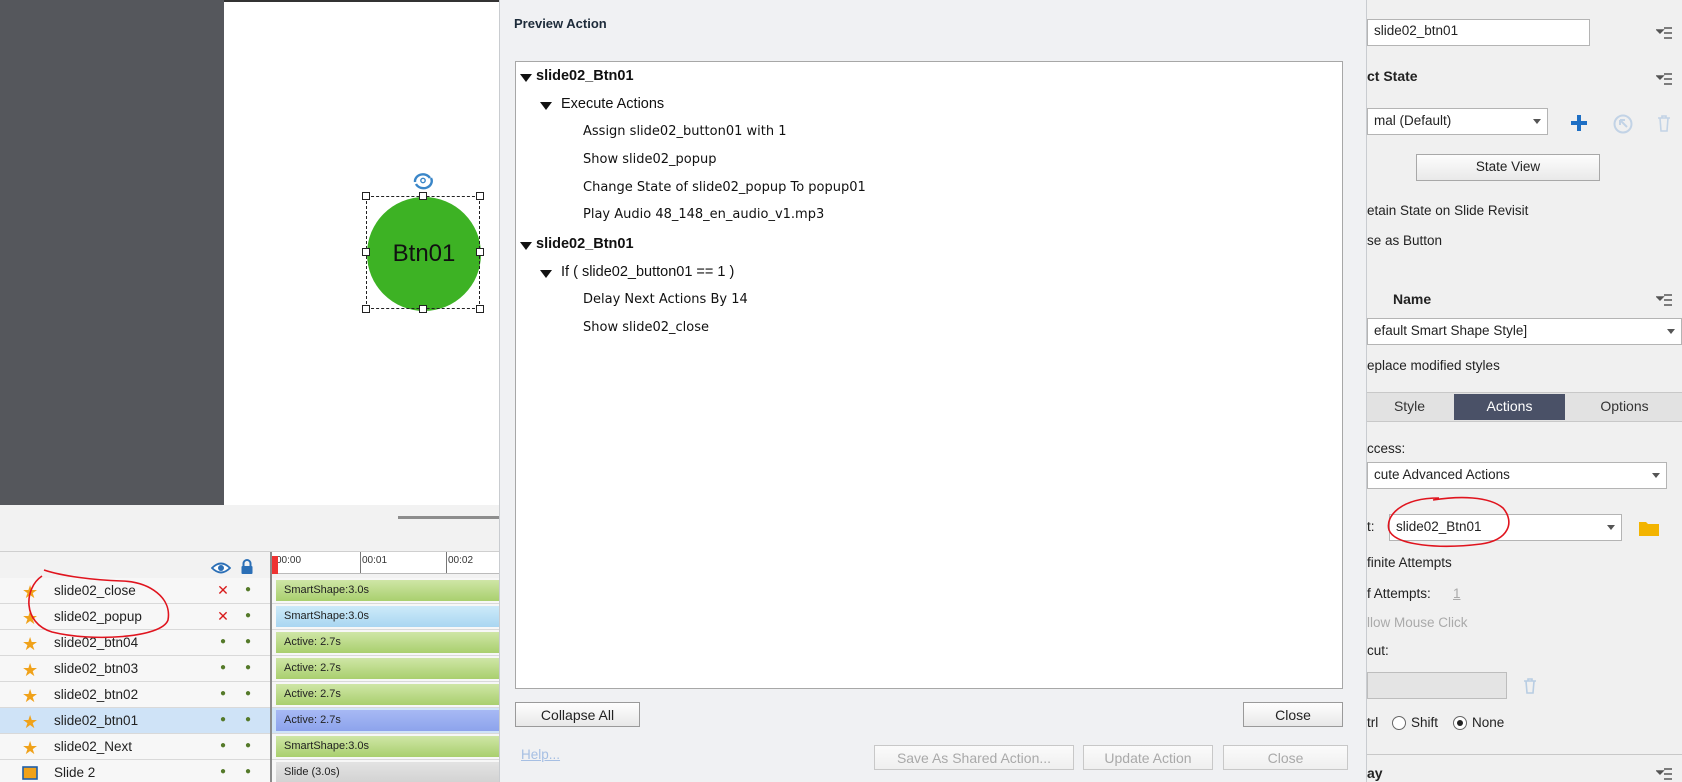  What do you see at coordinates (1478, 32) in the screenshot?
I see `object-name-field: slide02_btn01` at bounding box center [1478, 32].